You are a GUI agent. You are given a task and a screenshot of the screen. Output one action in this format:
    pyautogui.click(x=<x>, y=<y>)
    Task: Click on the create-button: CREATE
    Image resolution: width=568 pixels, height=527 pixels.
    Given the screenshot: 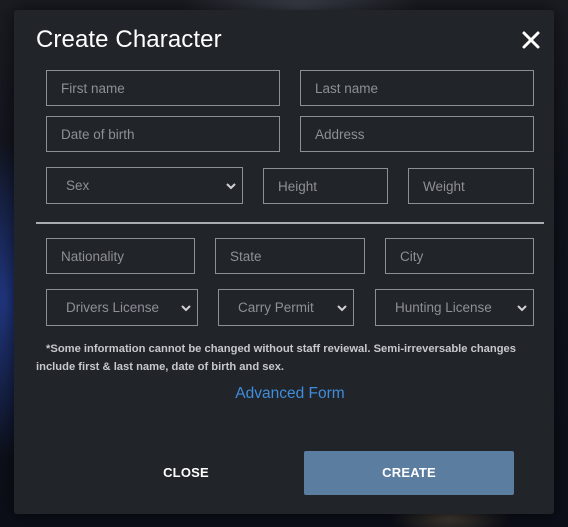 What is the action you would take?
    pyautogui.click(x=409, y=473)
    